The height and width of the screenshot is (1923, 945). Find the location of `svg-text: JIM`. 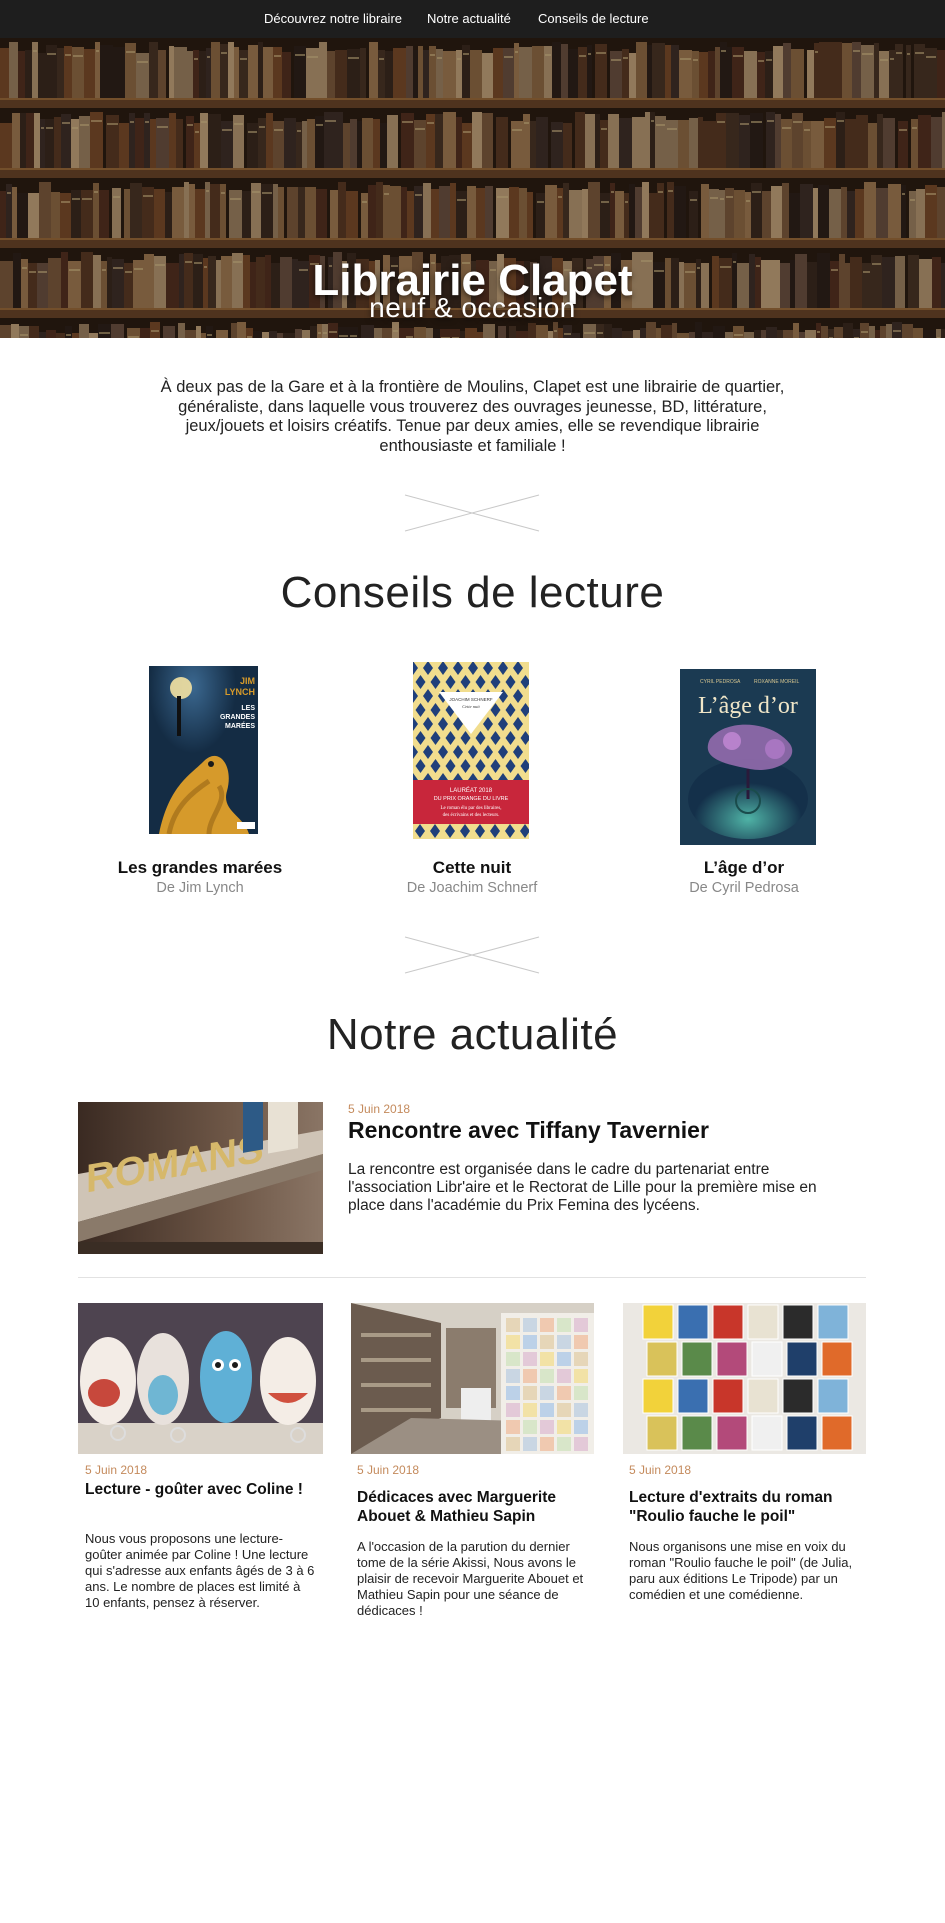

svg-text: JIM is located at coordinates (247, 681).